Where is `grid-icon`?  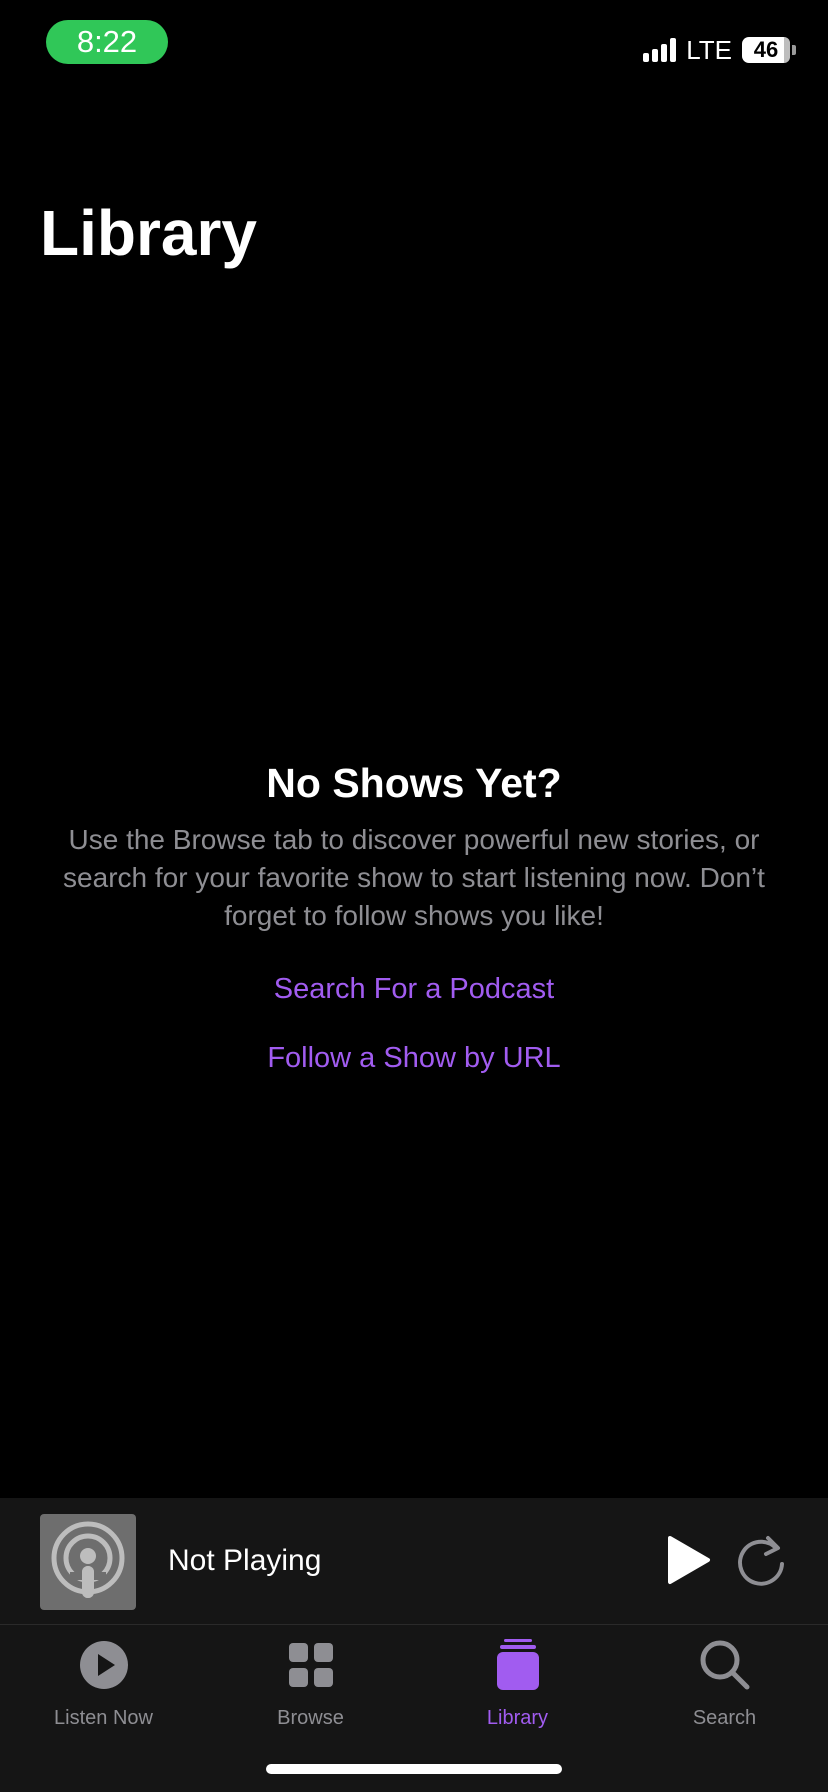
grid-icon is located at coordinates (311, 1665).